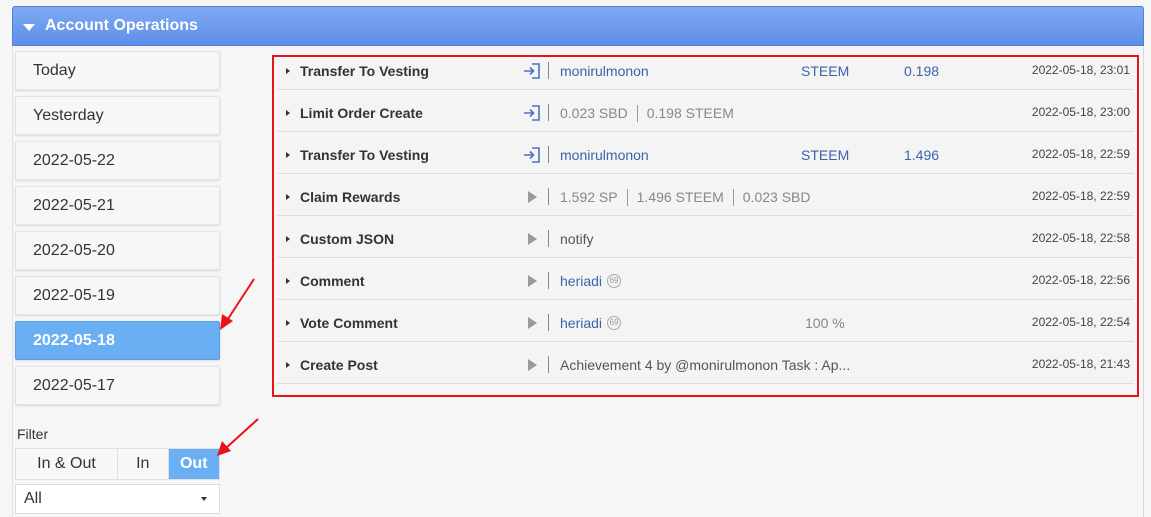 This screenshot has width=1151, height=517. I want to click on date-item-2022-05-19: 2022-05-19, so click(117, 295).